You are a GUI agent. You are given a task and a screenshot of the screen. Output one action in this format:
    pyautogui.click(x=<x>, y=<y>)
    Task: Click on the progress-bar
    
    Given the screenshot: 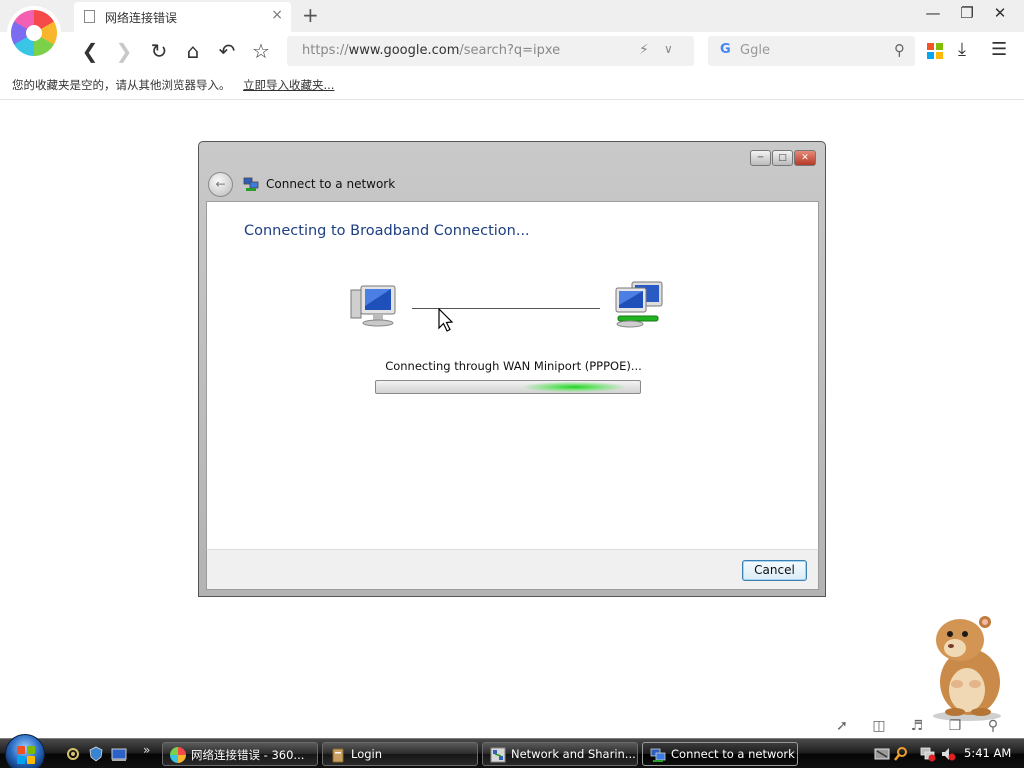 What is the action you would take?
    pyautogui.click(x=508, y=387)
    